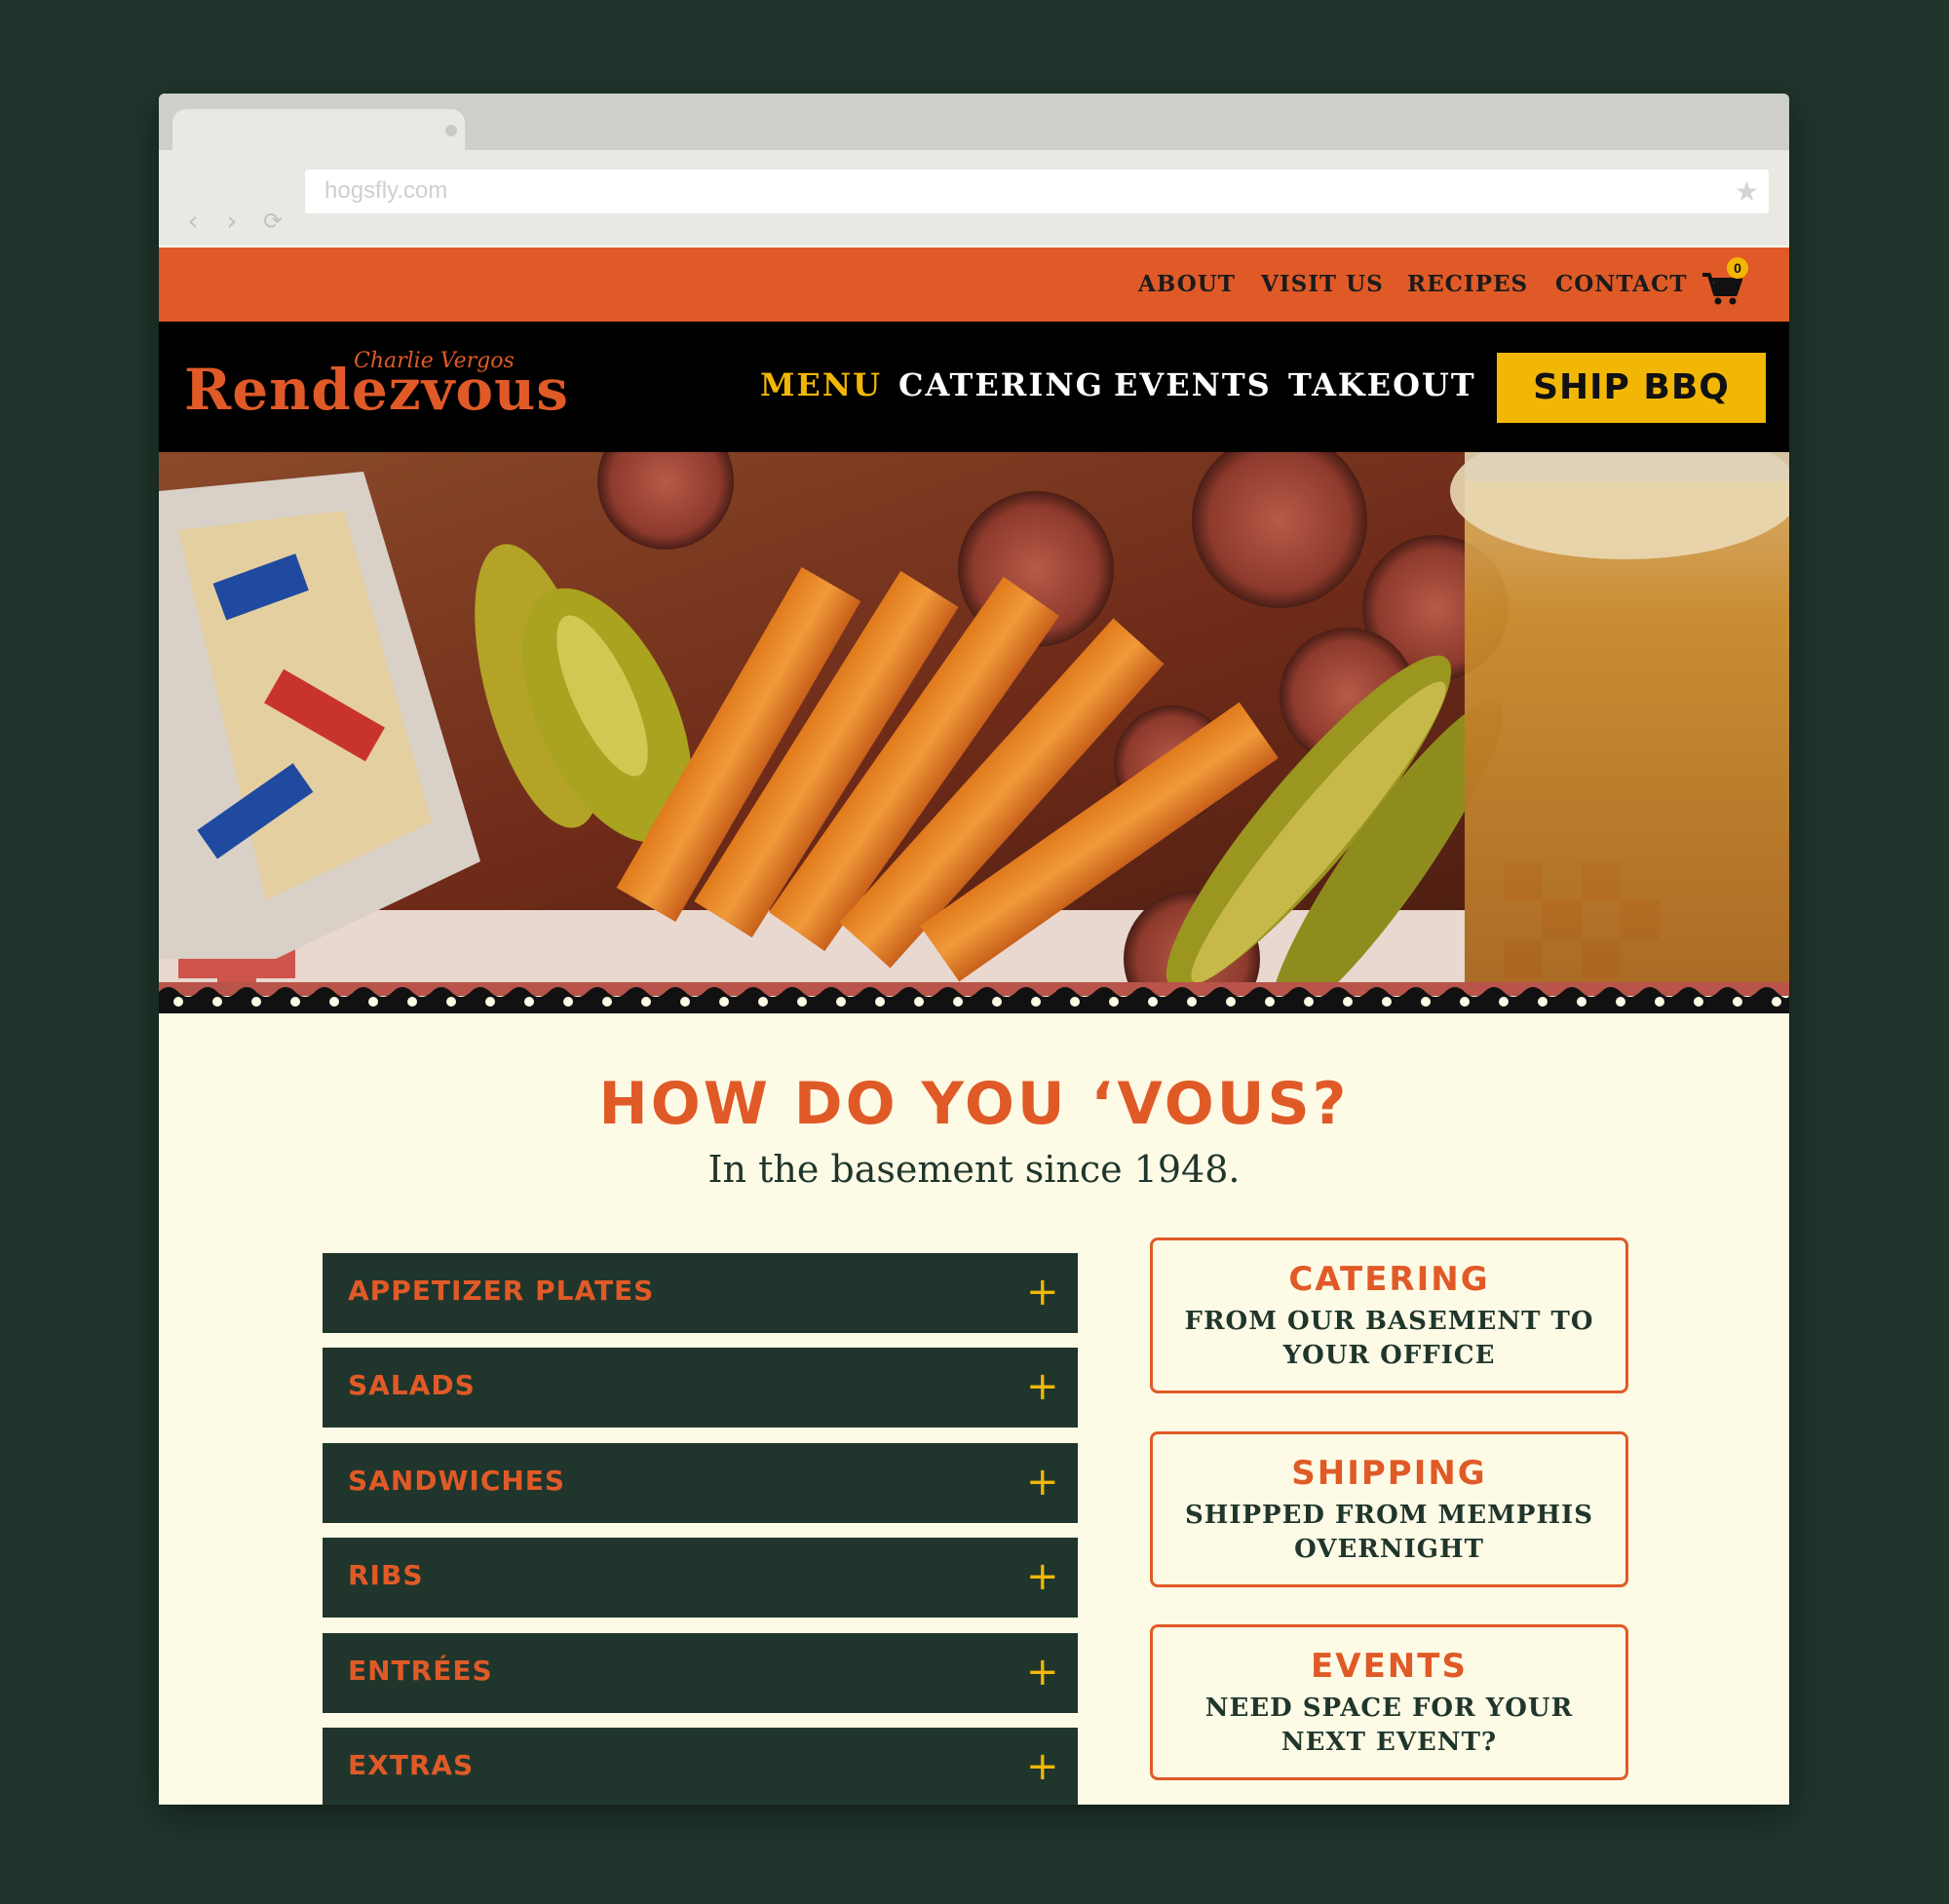 The height and width of the screenshot is (1904, 1949). What do you see at coordinates (1389, 1279) in the screenshot?
I see `promo-card-title: CATERING` at bounding box center [1389, 1279].